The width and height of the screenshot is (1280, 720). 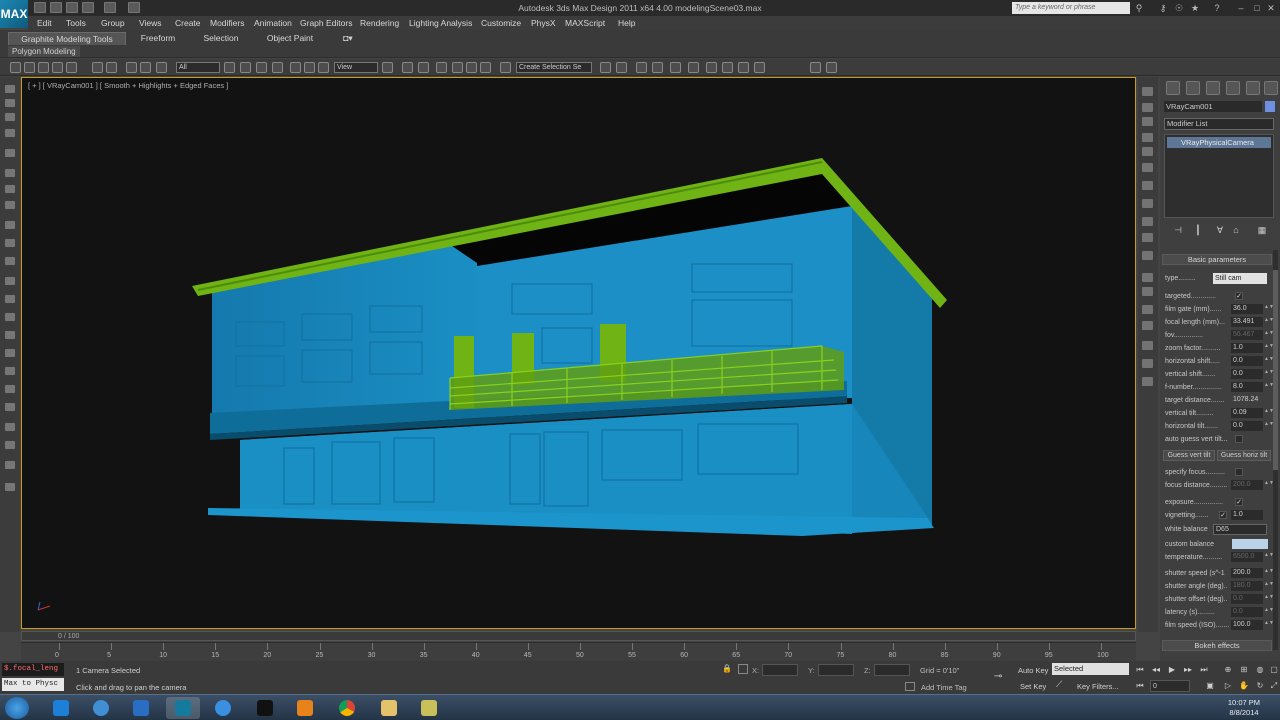 What do you see at coordinates (1274, 669) in the screenshot?
I see `maximize-viewport-icon: ▢` at bounding box center [1274, 669].